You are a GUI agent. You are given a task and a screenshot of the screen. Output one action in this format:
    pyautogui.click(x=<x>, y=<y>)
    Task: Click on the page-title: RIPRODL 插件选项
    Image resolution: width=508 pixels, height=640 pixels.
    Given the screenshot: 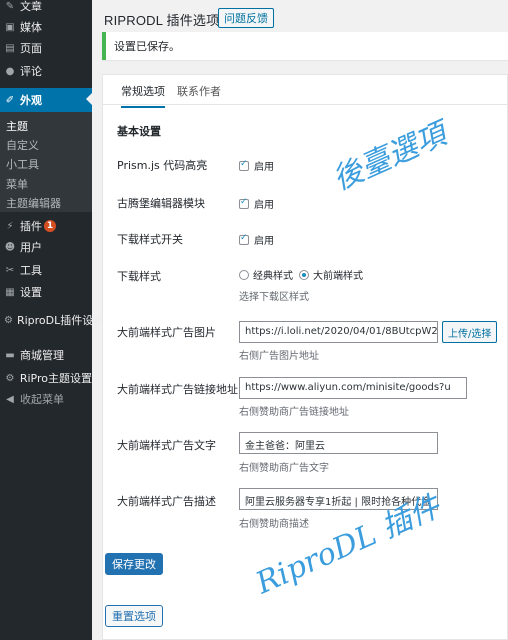 What is the action you would take?
    pyautogui.click(x=162, y=20)
    